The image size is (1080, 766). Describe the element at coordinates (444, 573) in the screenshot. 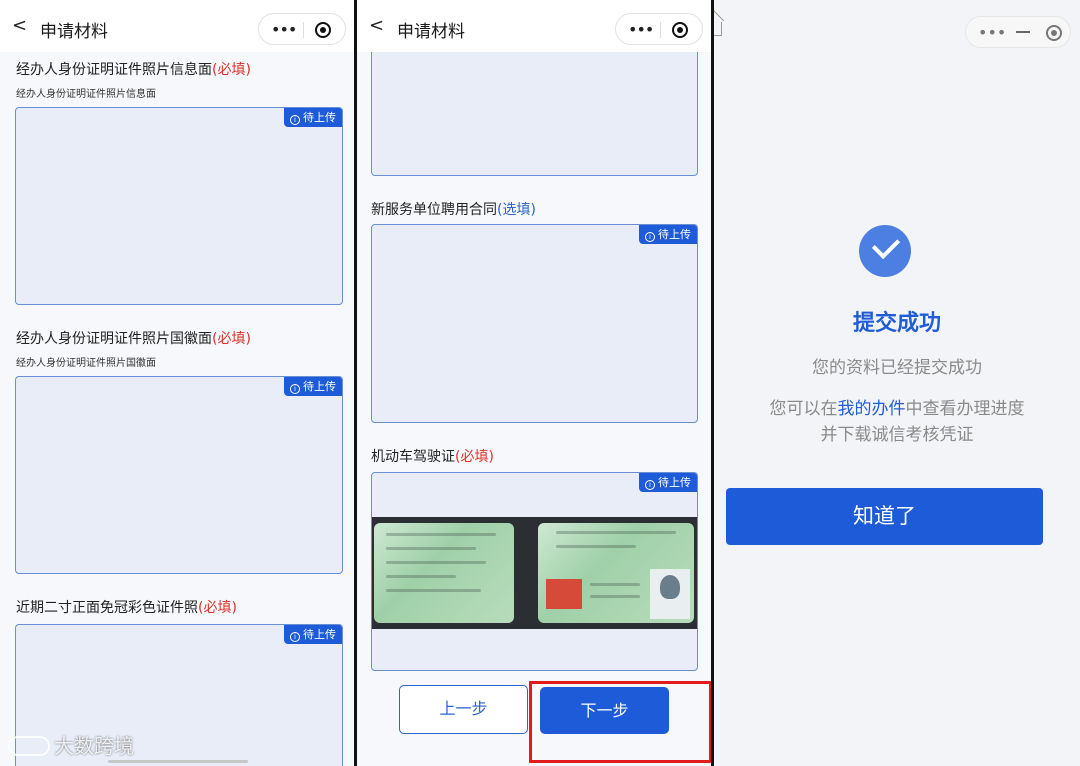

I see `license-card-left` at that location.